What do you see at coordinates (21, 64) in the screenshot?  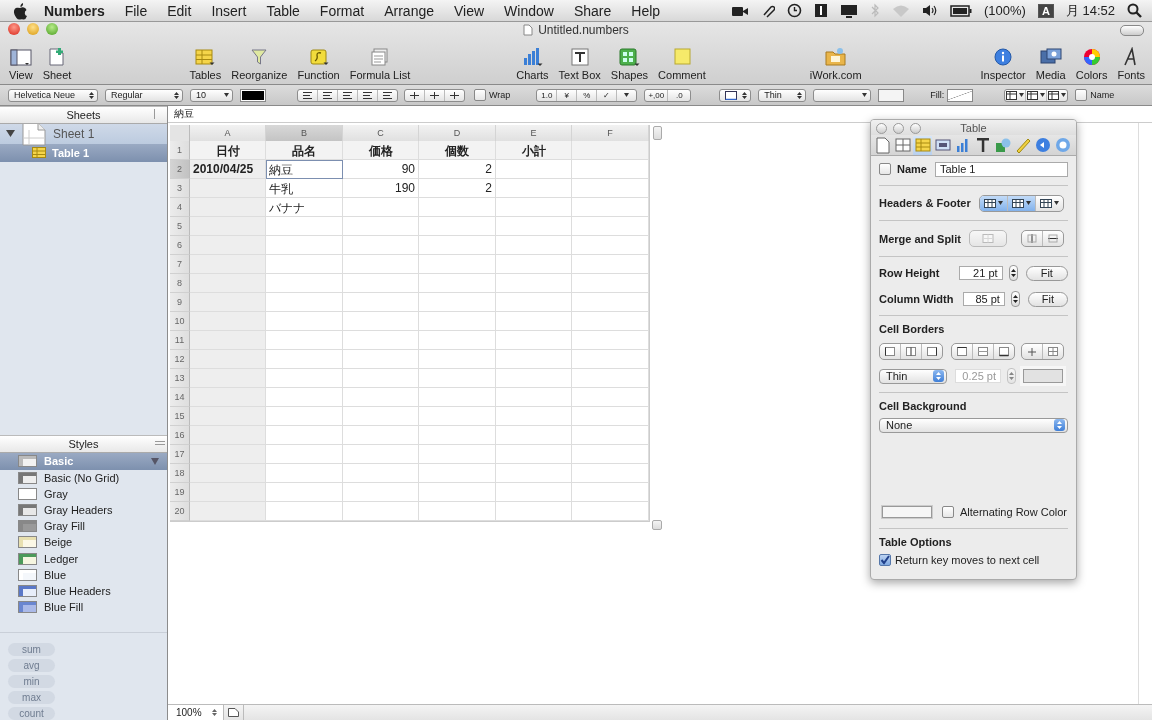 I see `toolbar-button: View` at bounding box center [21, 64].